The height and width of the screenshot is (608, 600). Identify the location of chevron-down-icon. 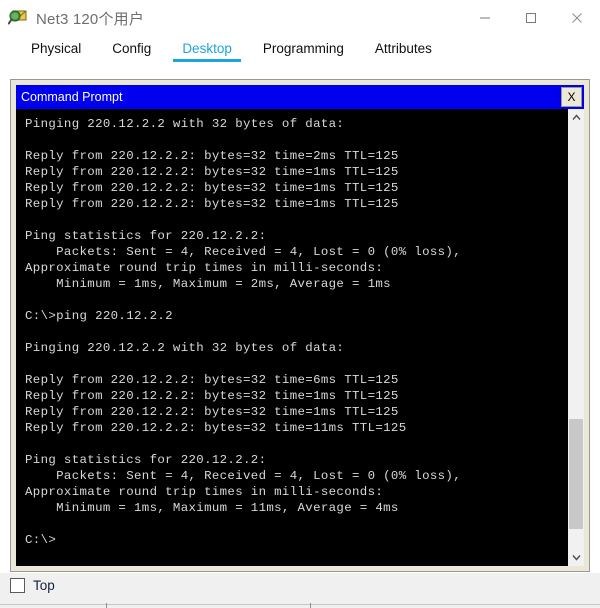
(576, 558).